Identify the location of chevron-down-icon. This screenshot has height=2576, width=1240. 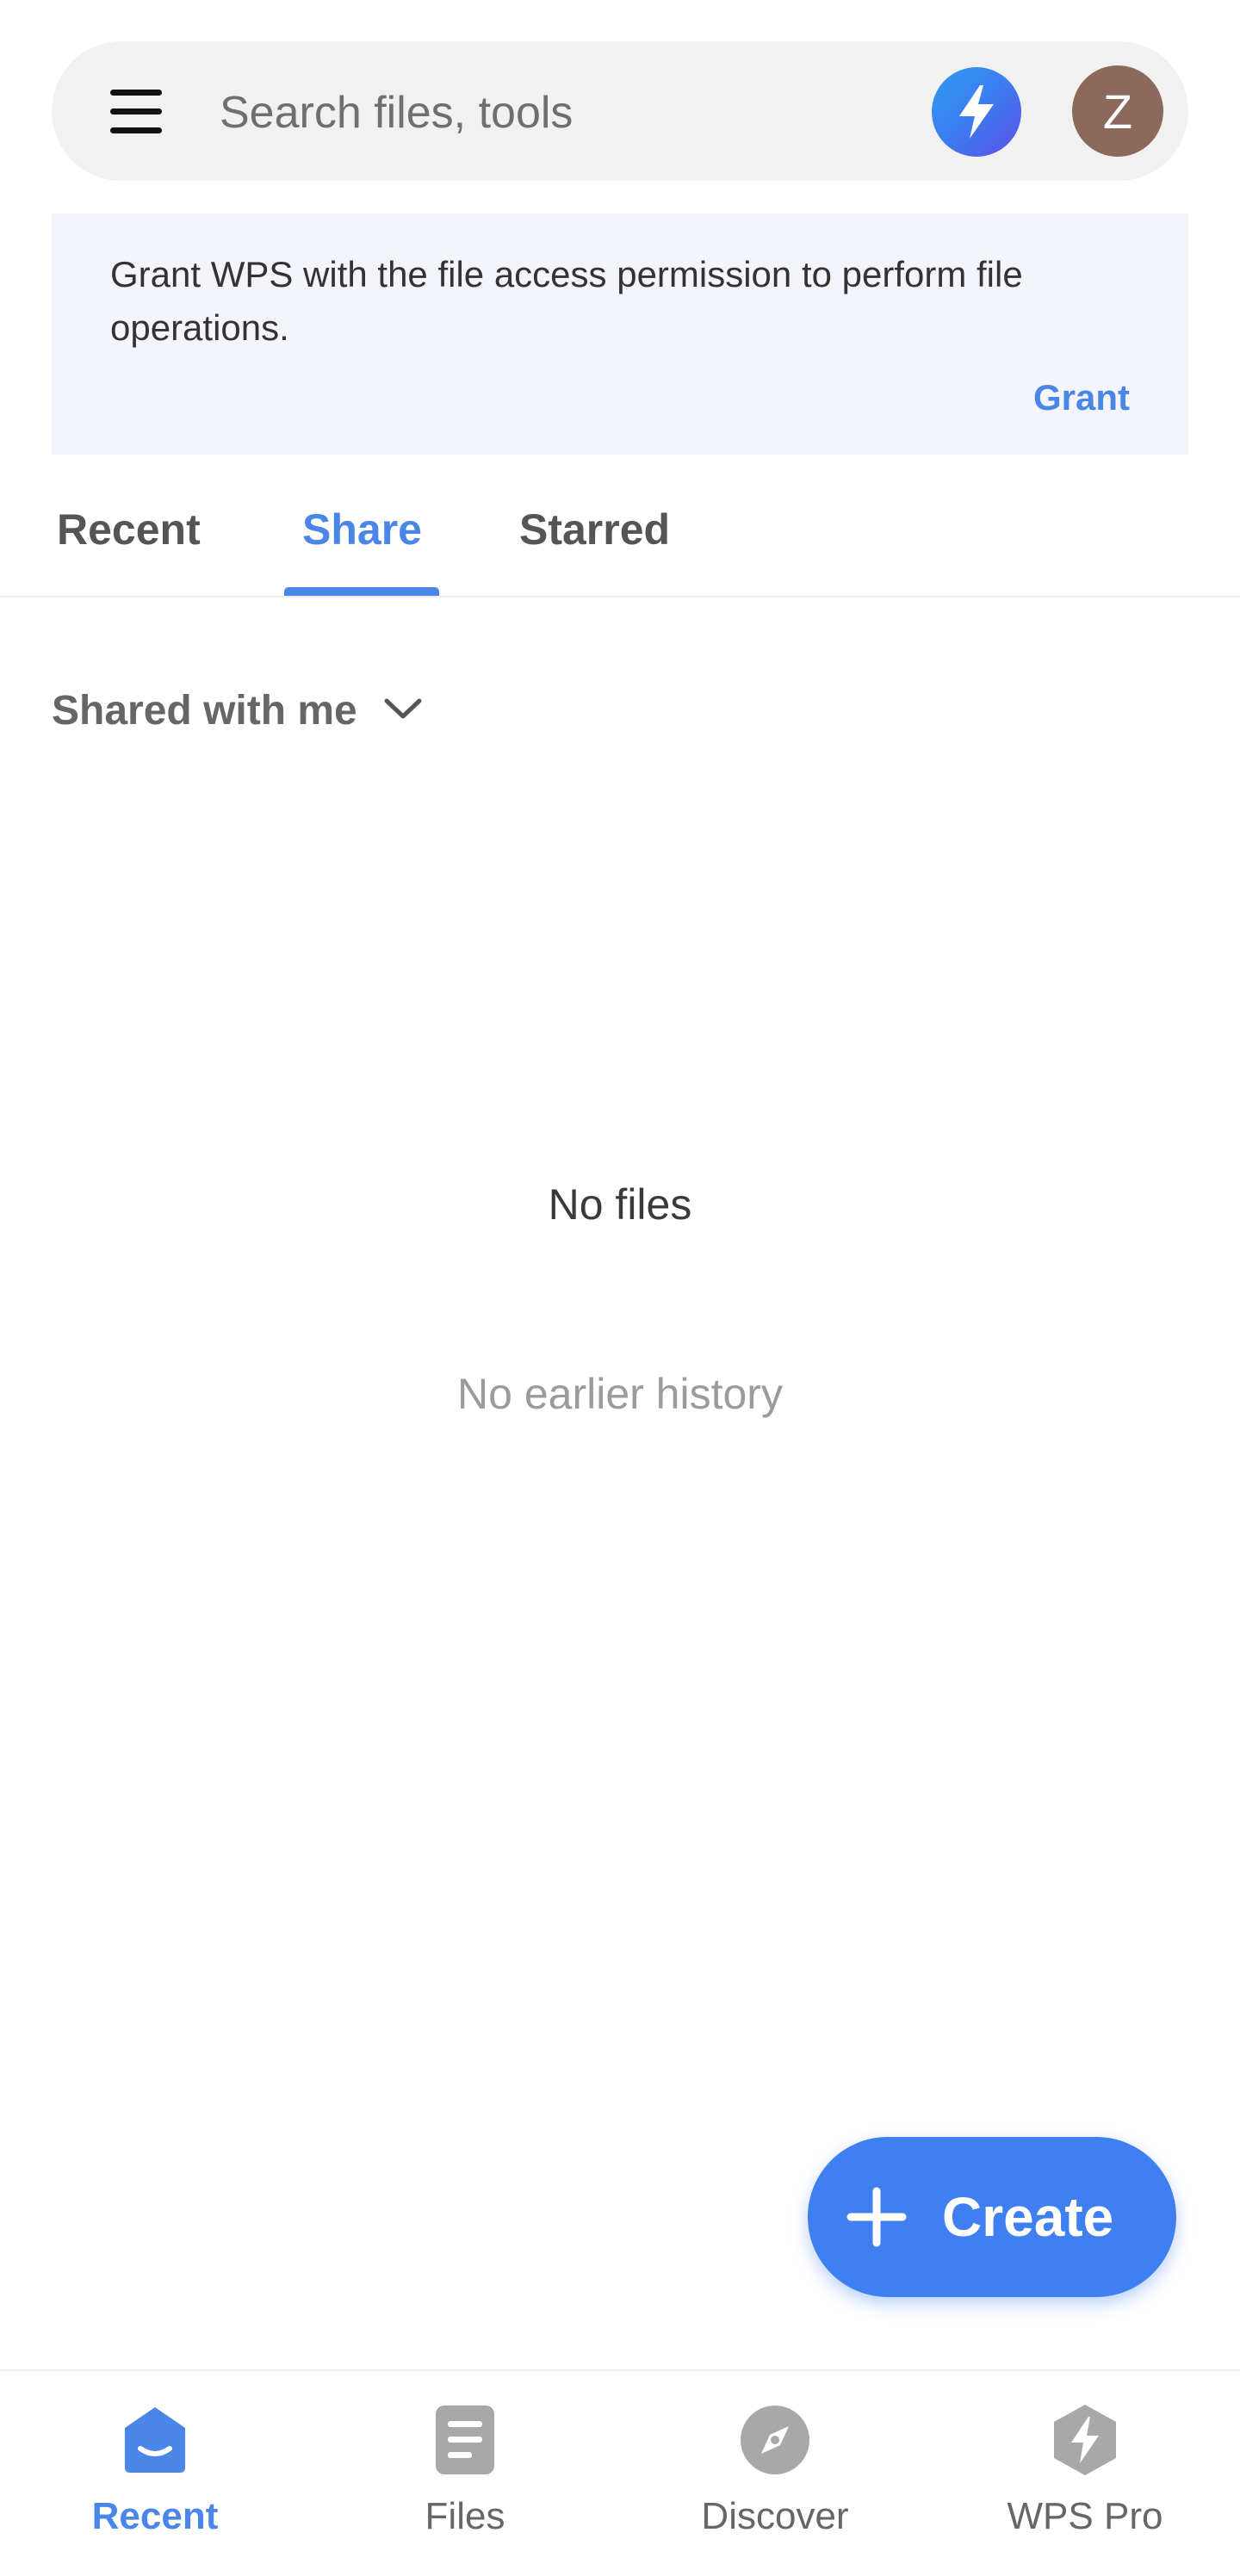
(403, 711).